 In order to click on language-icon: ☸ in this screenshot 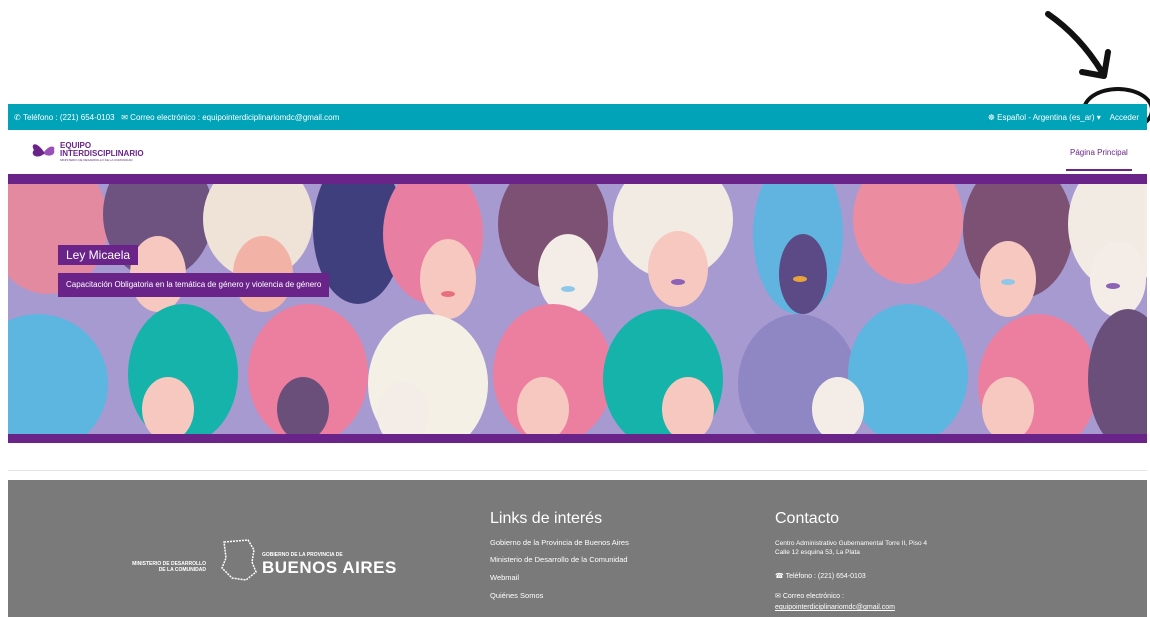, I will do `click(991, 118)`.